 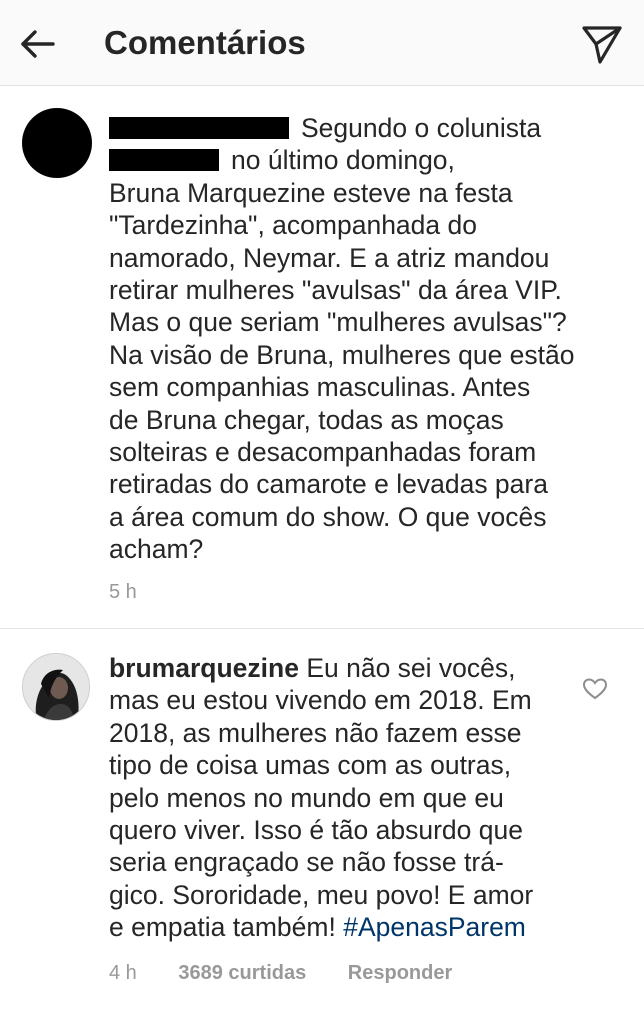 I want to click on comment-line: mas eu estou vivendo em 2018. Em, so click(x=320, y=700).